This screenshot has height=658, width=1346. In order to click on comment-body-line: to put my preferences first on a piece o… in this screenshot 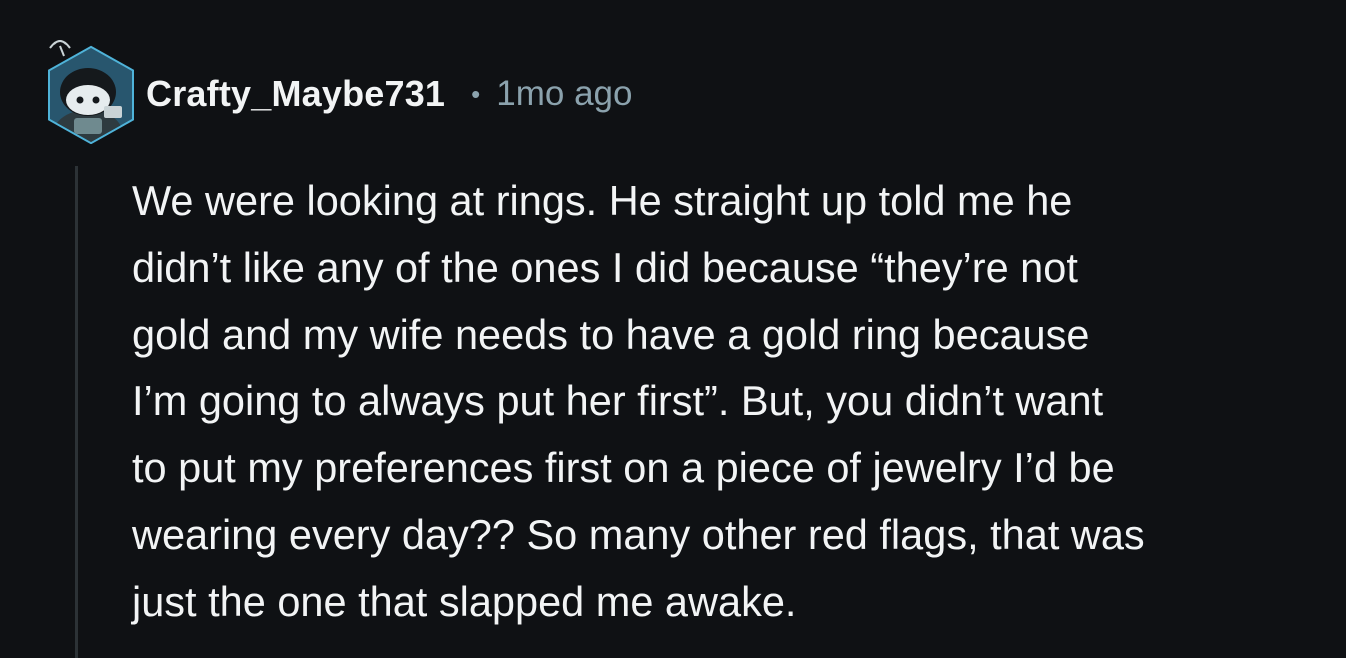, I will do `click(623, 468)`.